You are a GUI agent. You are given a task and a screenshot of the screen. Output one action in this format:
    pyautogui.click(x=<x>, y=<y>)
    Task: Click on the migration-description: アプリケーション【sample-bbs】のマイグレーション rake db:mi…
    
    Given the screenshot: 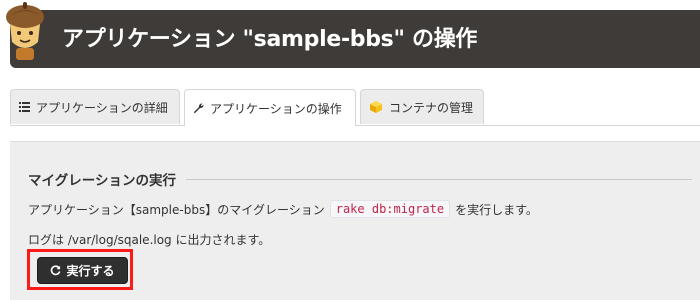 What is the action you would take?
    pyautogui.click(x=283, y=209)
    